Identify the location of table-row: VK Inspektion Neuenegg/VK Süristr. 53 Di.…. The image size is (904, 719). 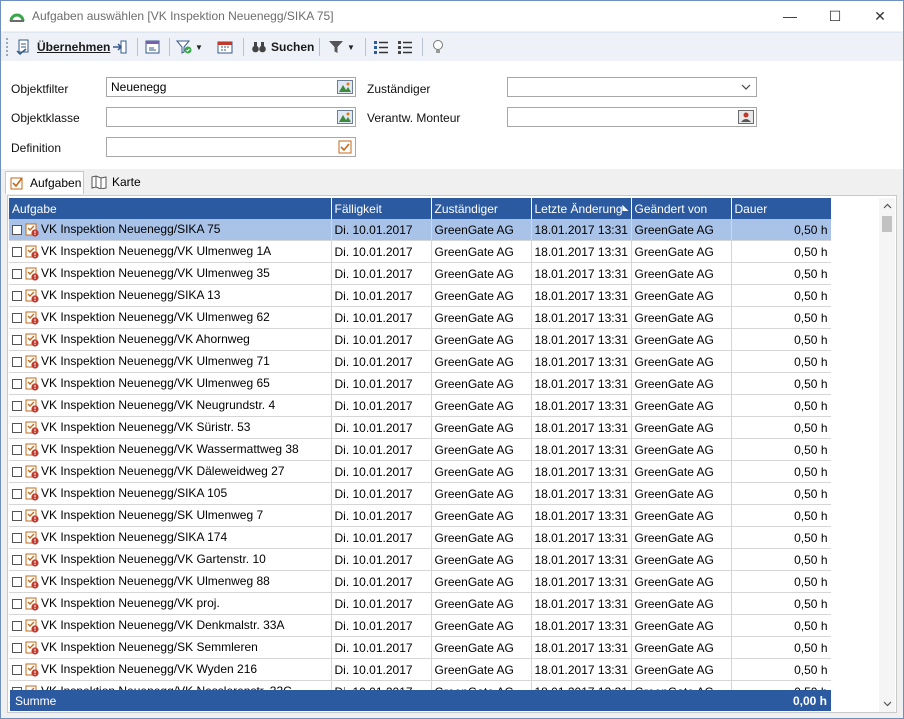
(420, 427).